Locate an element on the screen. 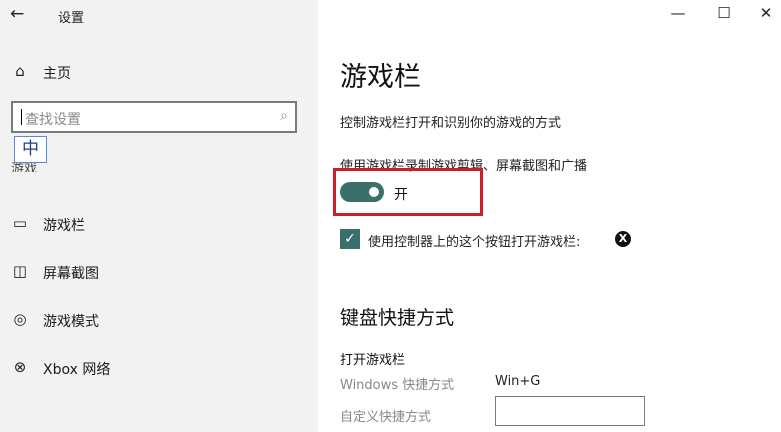 The image size is (781, 432). highlight-box is located at coordinates (408, 192).